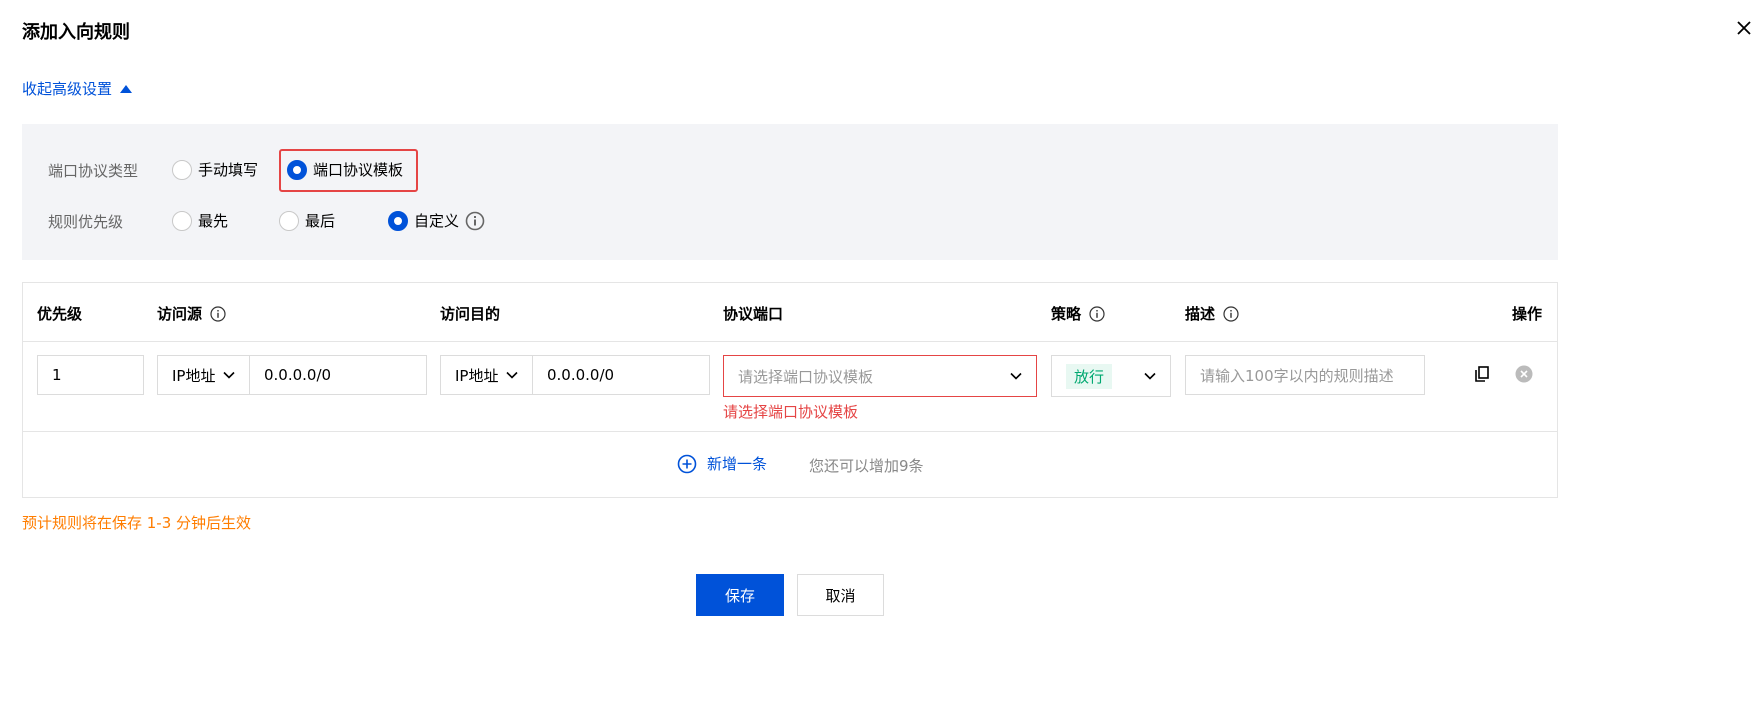 This screenshot has width=1761, height=712. Describe the element at coordinates (1305, 375) in the screenshot. I see `description-input: 请输入100字以内的规则描述` at that location.